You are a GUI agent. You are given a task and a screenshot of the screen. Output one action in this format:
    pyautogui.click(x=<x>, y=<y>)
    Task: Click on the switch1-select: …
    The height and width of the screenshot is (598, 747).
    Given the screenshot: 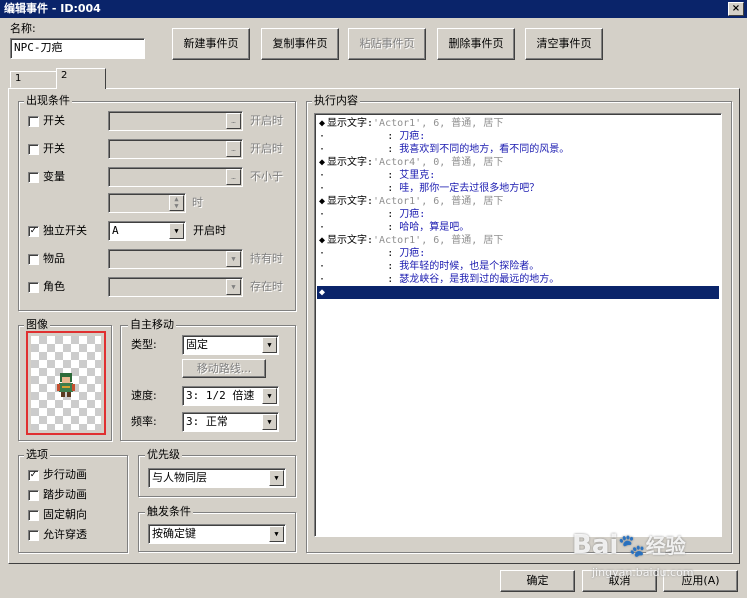 What is the action you would take?
    pyautogui.click(x=175, y=121)
    